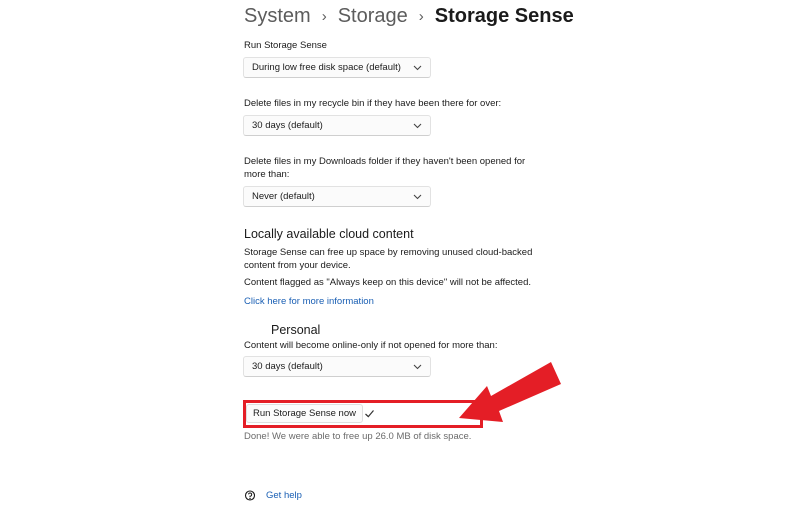  I want to click on red-arrow, so click(510, 392).